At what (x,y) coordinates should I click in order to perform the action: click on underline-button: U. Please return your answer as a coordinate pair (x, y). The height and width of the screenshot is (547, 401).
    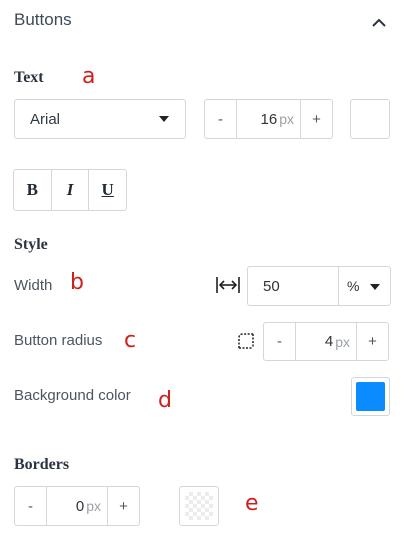
    Looking at the image, I should click on (107, 190).